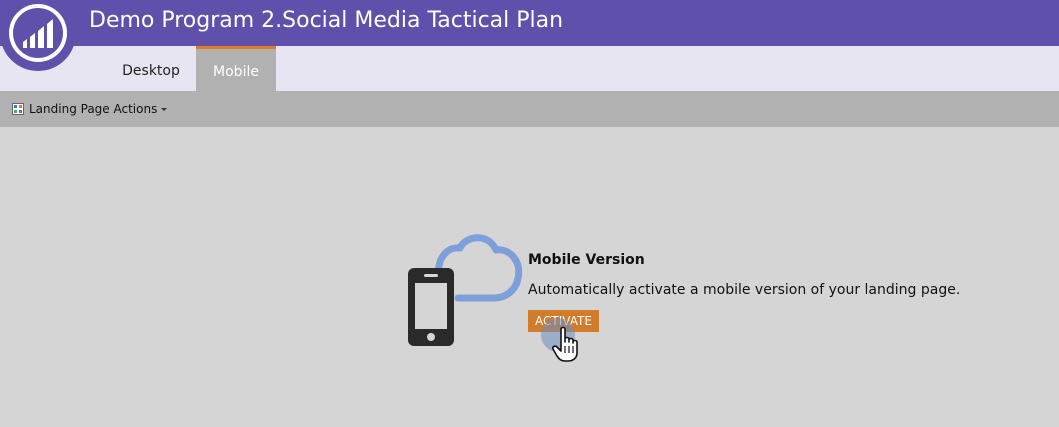 Image resolution: width=1059 pixels, height=427 pixels. Describe the element at coordinates (18, 109) in the screenshot. I see `grid-page-icon` at that location.